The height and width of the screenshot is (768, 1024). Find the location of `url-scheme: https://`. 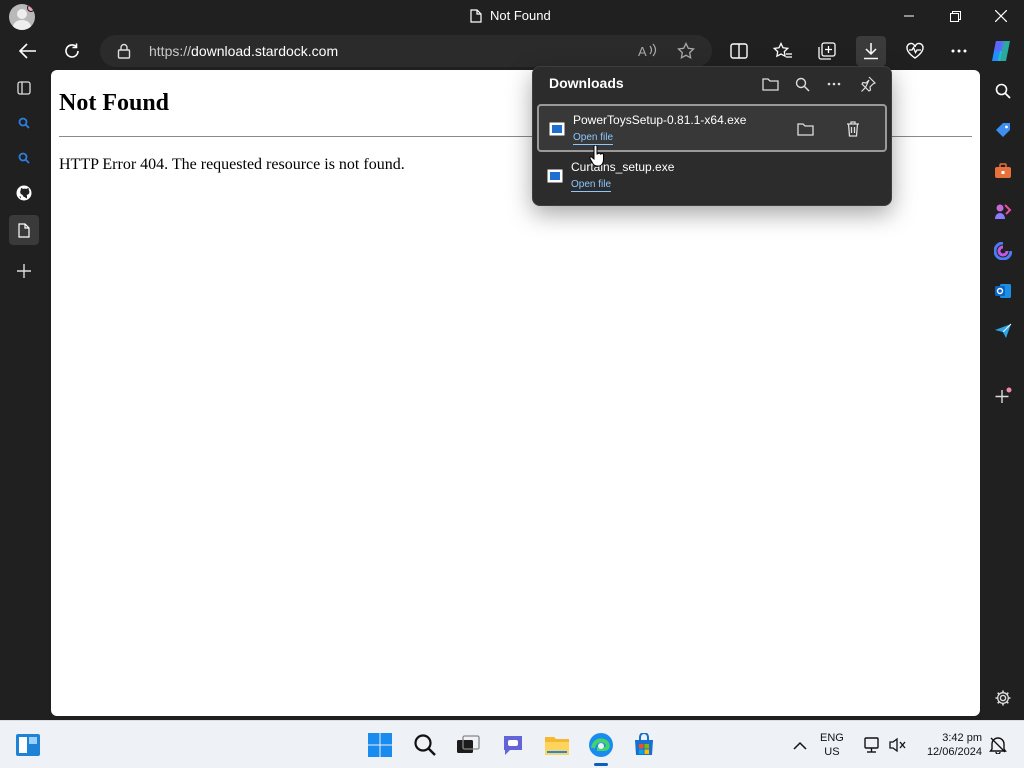

url-scheme: https:// is located at coordinates (170, 51).